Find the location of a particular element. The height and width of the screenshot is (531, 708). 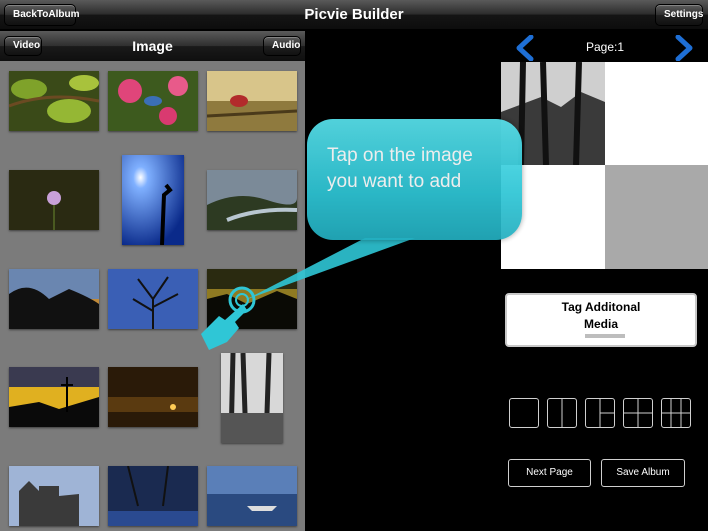

photo-lake-boat is located at coordinates (252, 496).